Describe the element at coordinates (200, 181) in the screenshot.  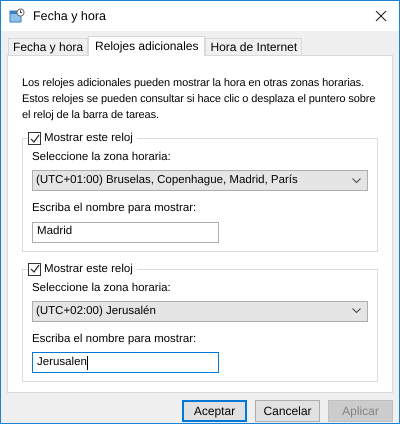
I see `timezone-dropdown: (UTC+01:00) Bruselas, Copenhague, Madrid, París` at that location.